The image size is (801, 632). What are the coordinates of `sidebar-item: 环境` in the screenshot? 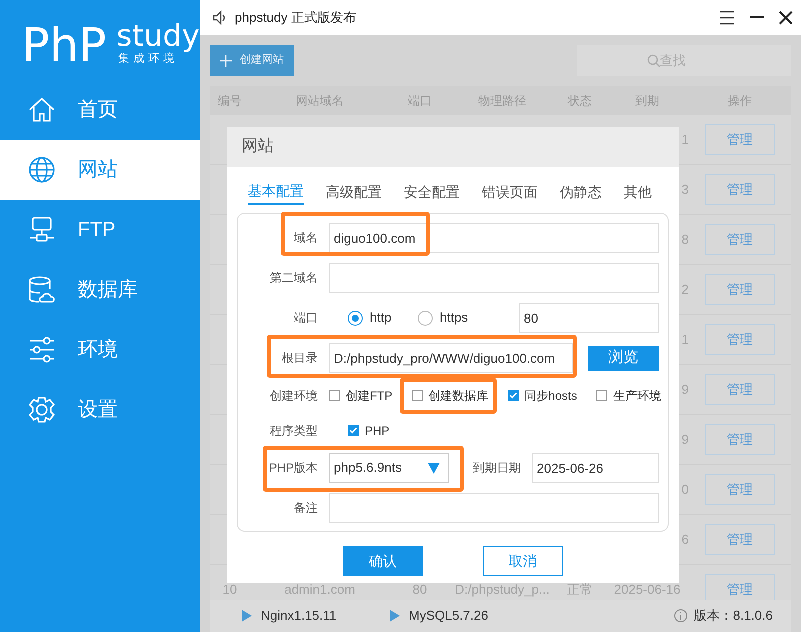 It's located at (100, 350).